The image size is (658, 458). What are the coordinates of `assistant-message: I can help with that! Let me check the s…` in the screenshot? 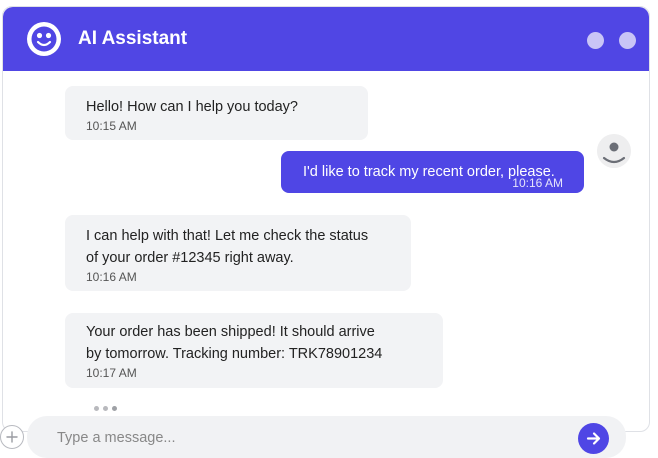 It's located at (238, 253).